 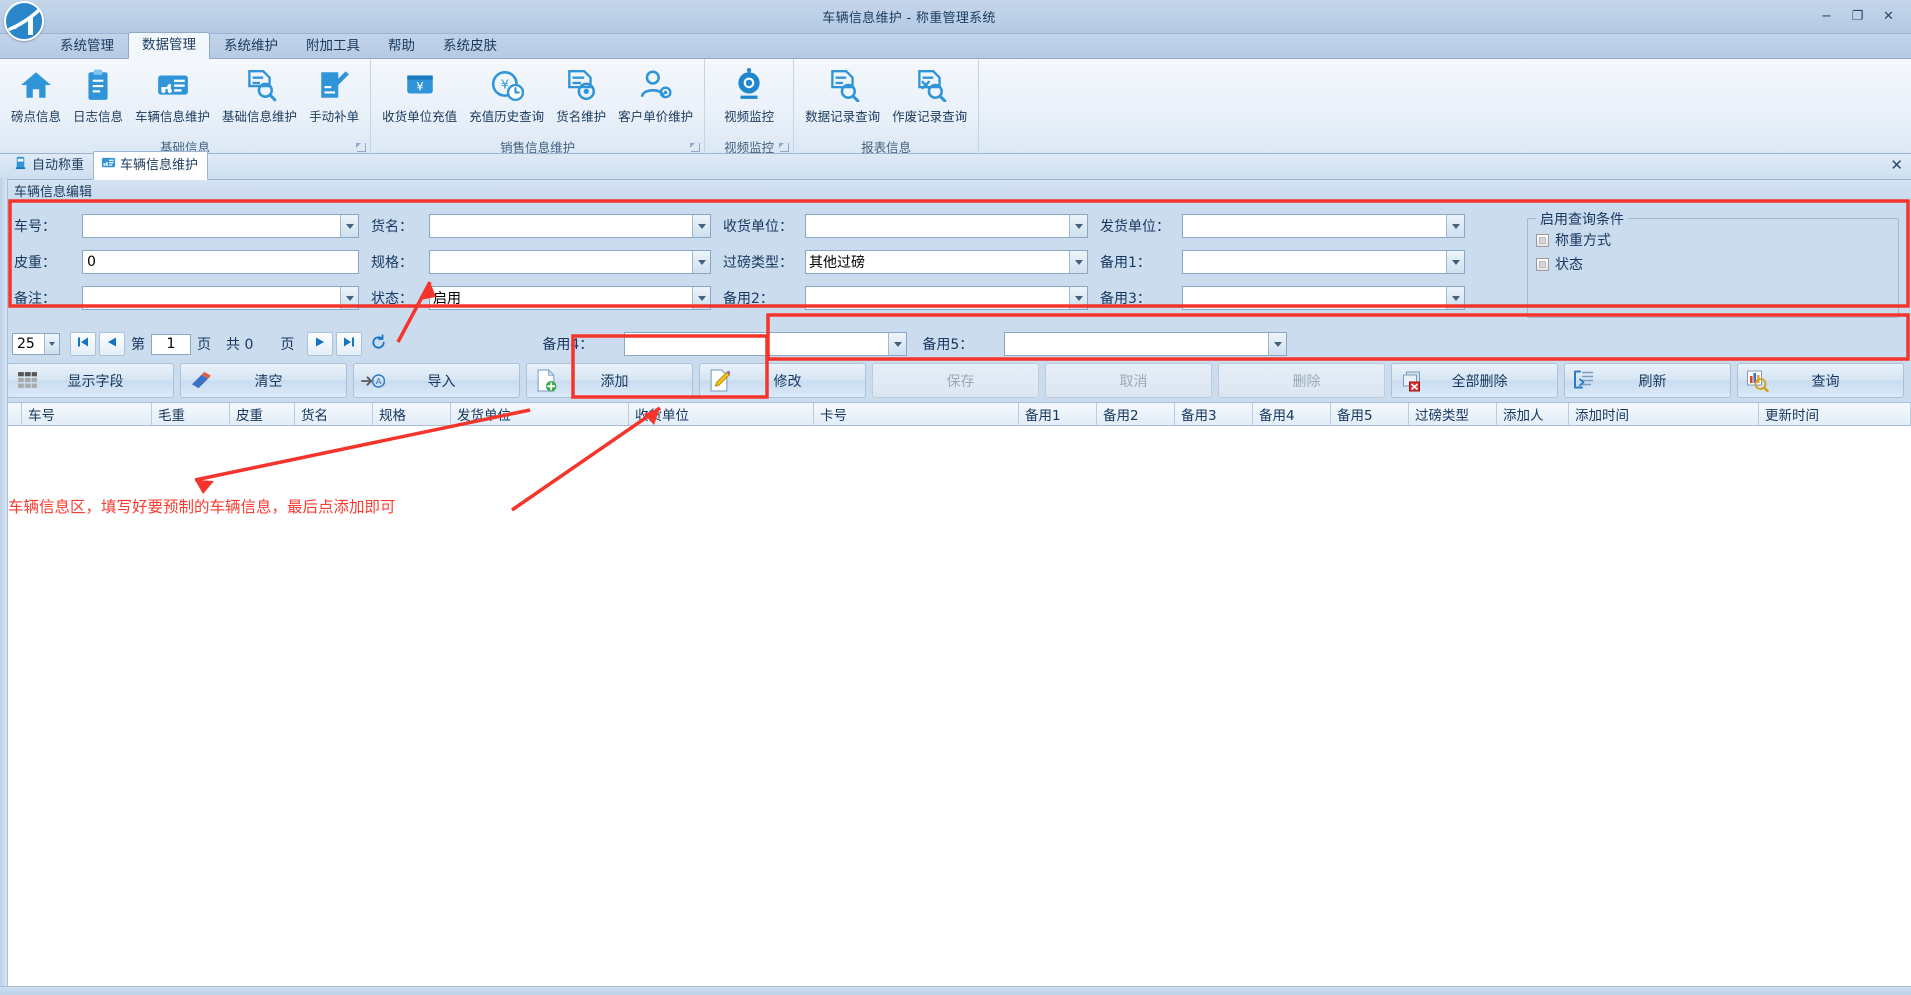 What do you see at coordinates (916, 414) in the screenshot?
I see `grid-column-card-no: 卡号` at bounding box center [916, 414].